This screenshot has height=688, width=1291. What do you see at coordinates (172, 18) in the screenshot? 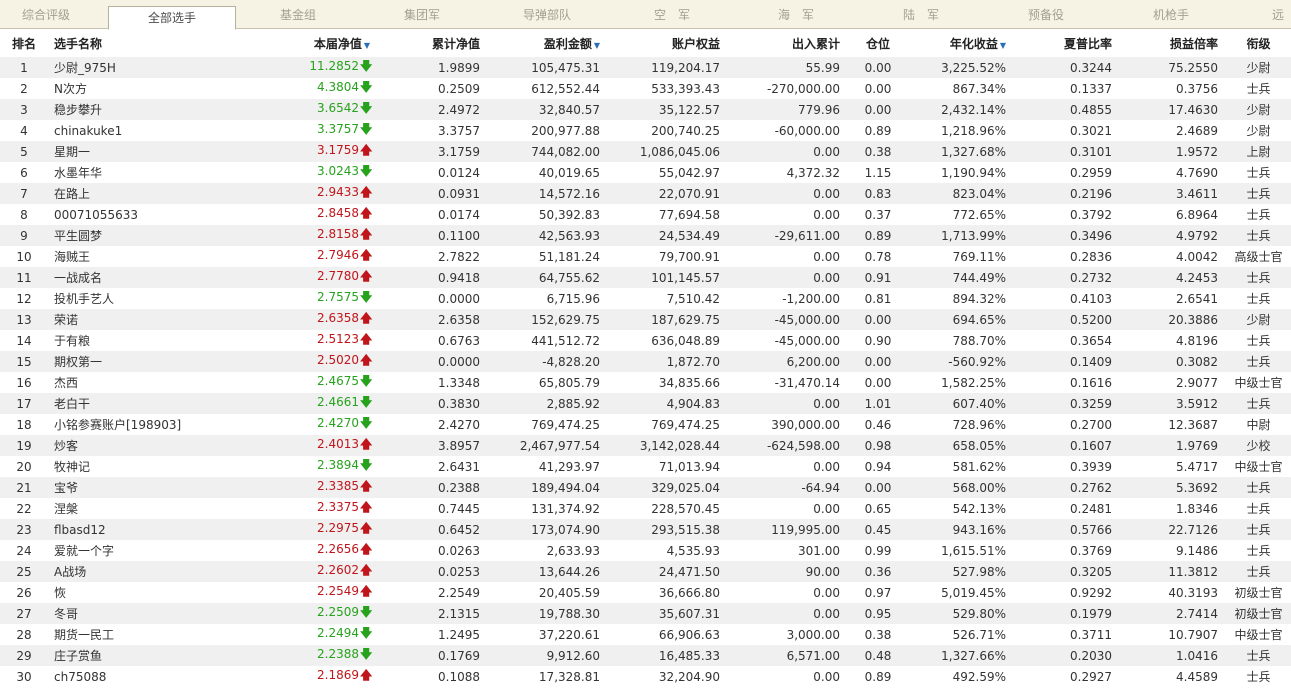
I see `tab-all-players: 全部选手` at bounding box center [172, 18].